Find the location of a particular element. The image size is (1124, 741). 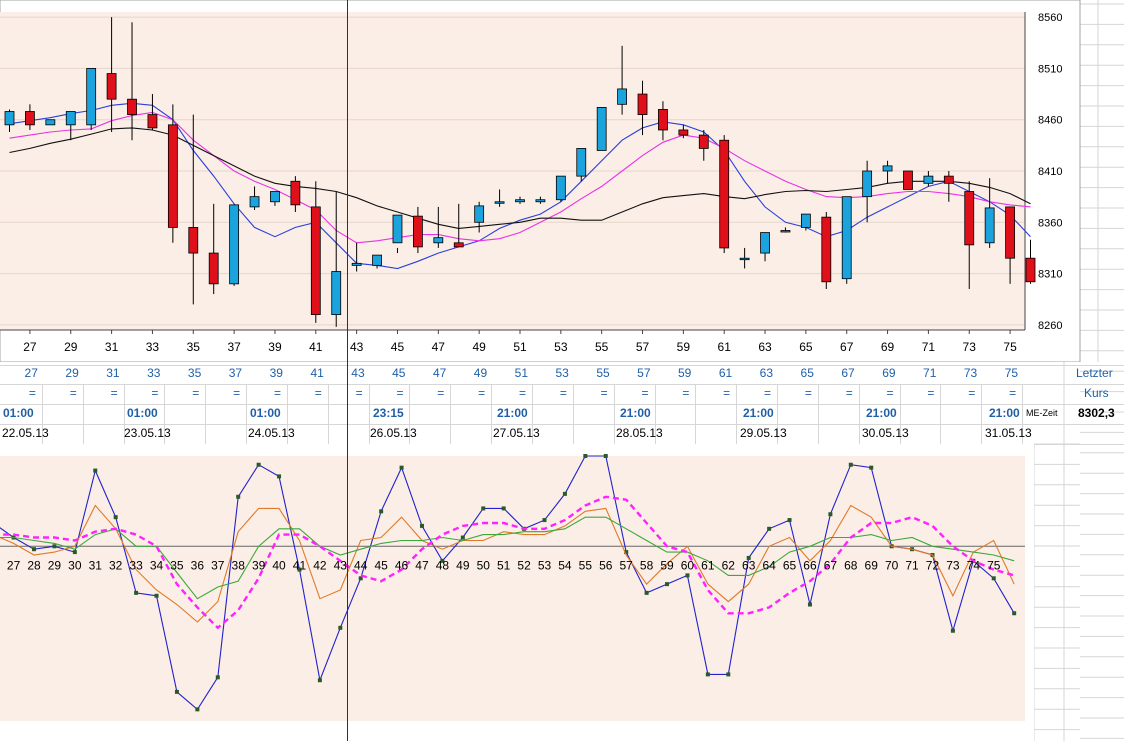

index-label: 43 is located at coordinates (358, 373).